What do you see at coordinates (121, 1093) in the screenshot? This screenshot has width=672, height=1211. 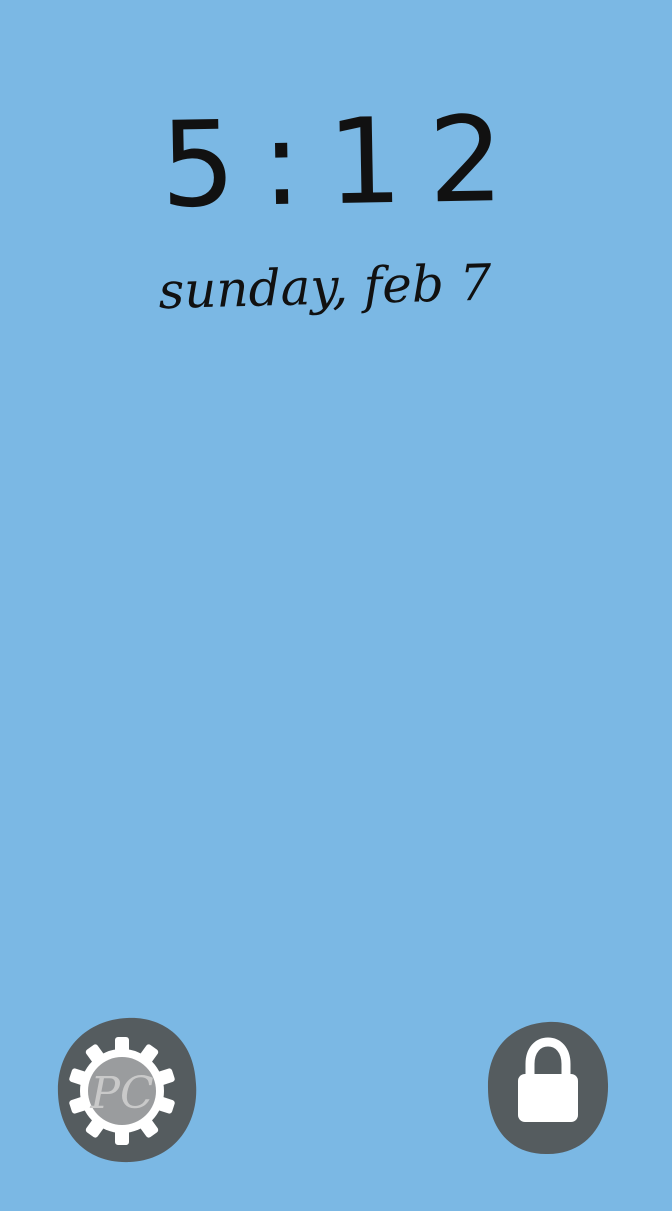 I see `settings-overlay-text: PC` at bounding box center [121, 1093].